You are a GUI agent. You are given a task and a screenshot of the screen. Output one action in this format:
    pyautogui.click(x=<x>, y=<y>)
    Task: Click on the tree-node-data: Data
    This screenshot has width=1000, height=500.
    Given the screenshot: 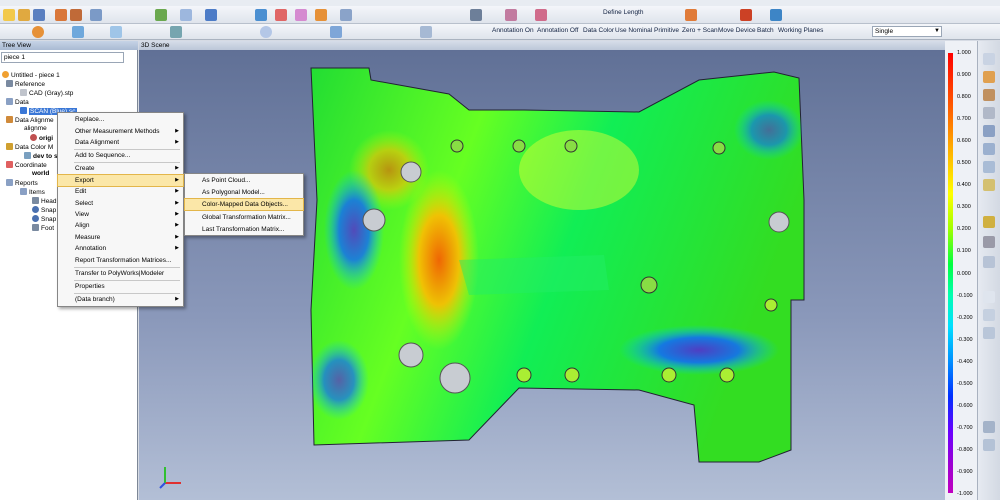 What is the action you would take?
    pyautogui.click(x=17, y=102)
    